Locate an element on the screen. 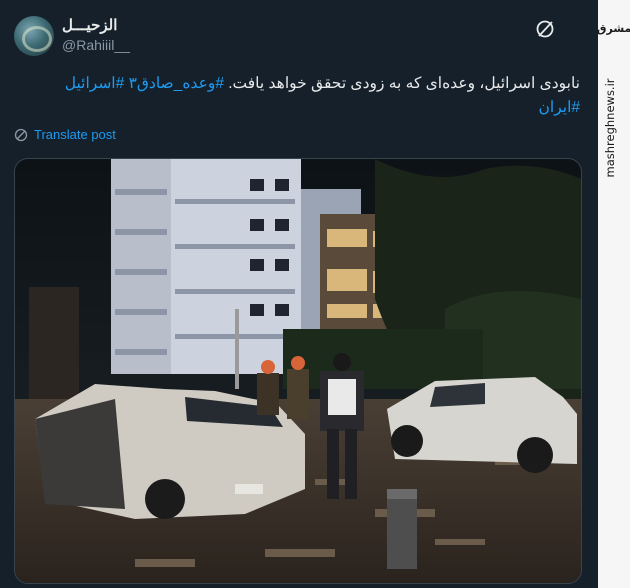  hashtag-link: #ایران is located at coordinates (559, 107).